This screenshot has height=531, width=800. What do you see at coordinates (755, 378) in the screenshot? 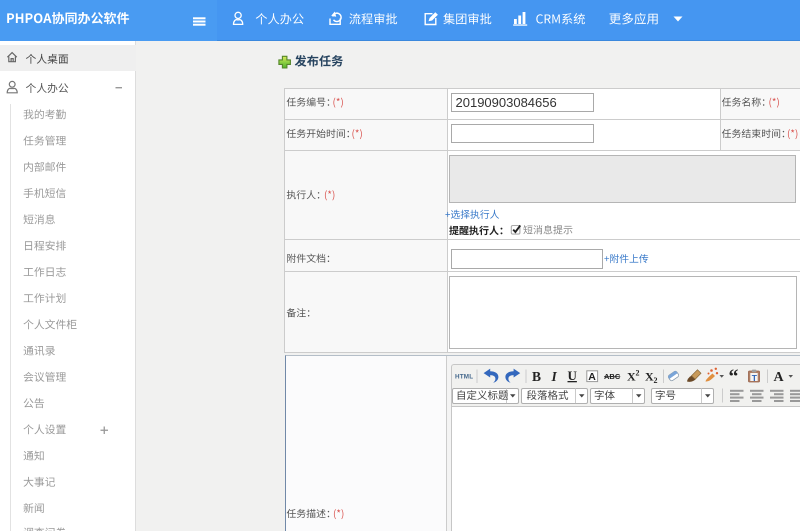
I see `svg-text: T` at bounding box center [755, 378].